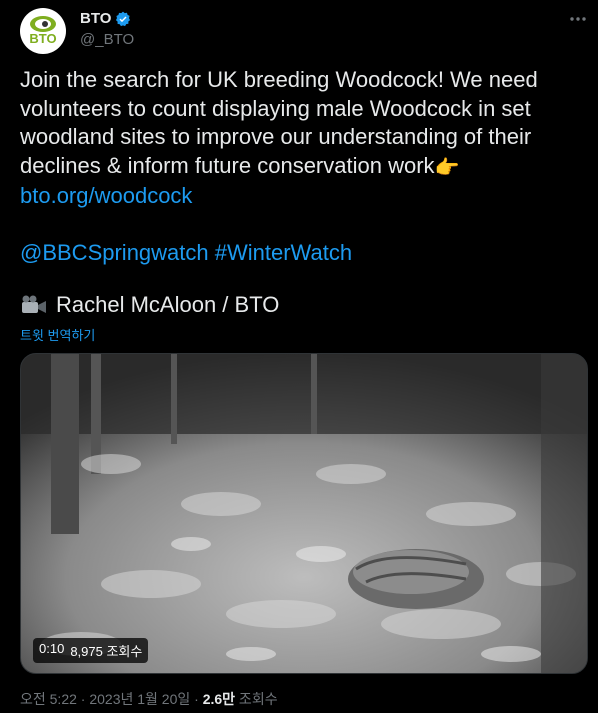  Describe the element at coordinates (52, 648) in the screenshot. I see `video-timestamp: 0:10` at that location.